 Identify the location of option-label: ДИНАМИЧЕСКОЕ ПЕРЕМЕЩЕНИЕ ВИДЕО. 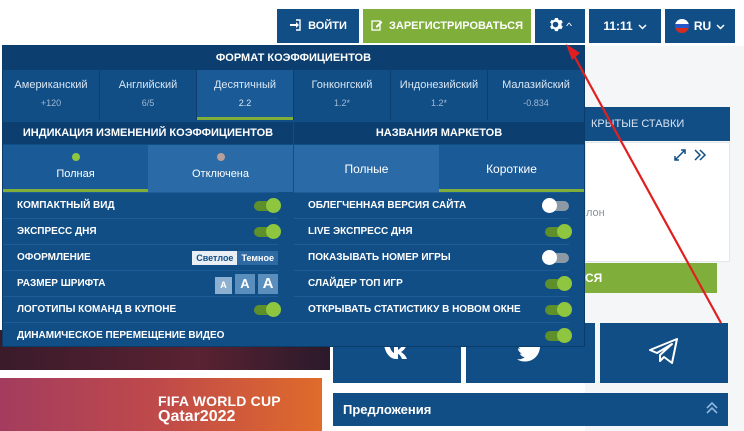
(121, 335).